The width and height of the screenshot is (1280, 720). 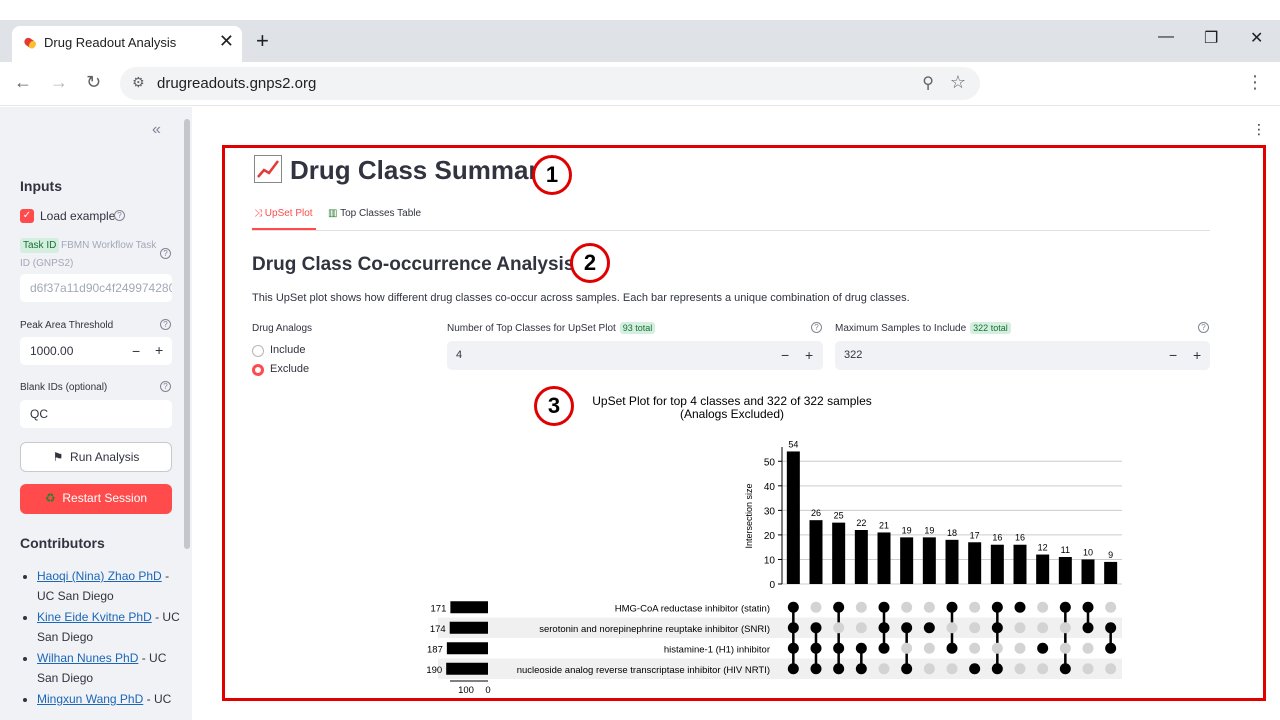 I want to click on include-radio, so click(x=258, y=351).